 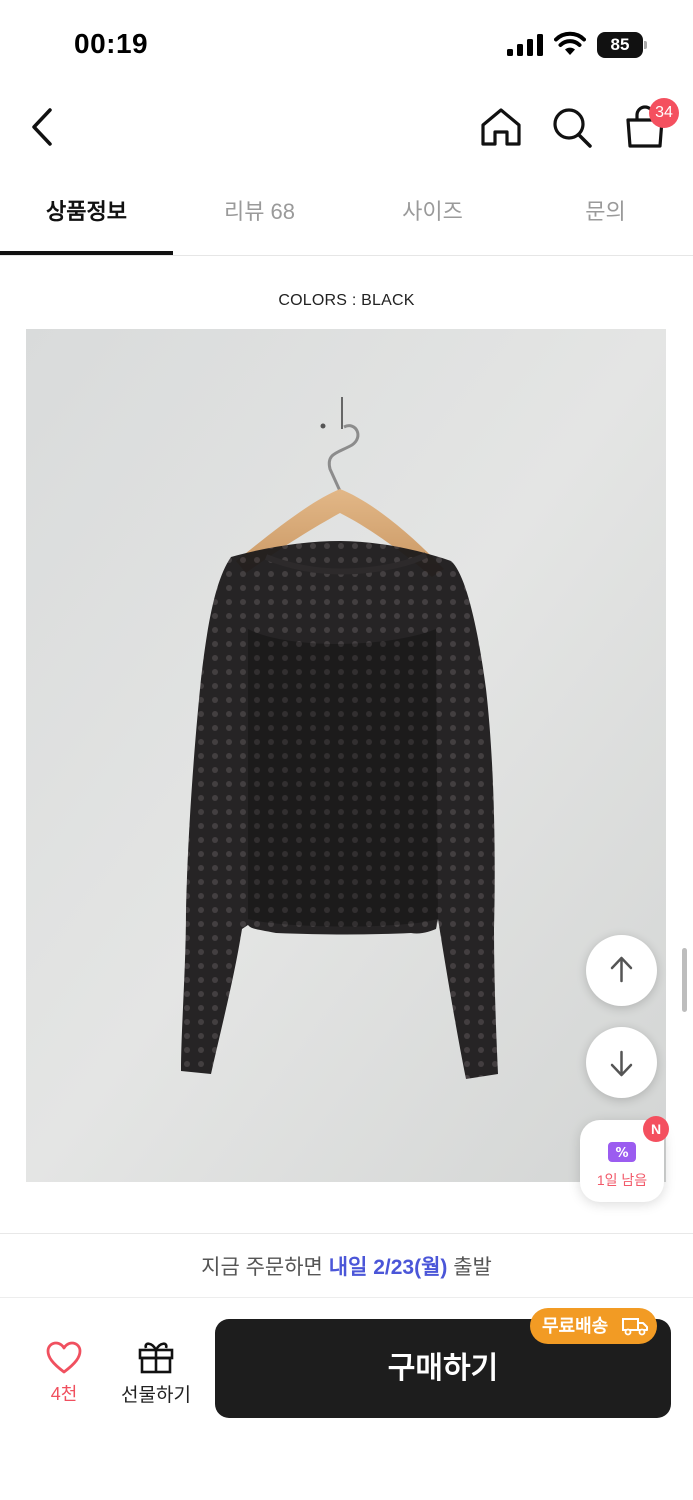 What do you see at coordinates (664, 113) in the screenshot?
I see `cart-count-badge: 34` at bounding box center [664, 113].